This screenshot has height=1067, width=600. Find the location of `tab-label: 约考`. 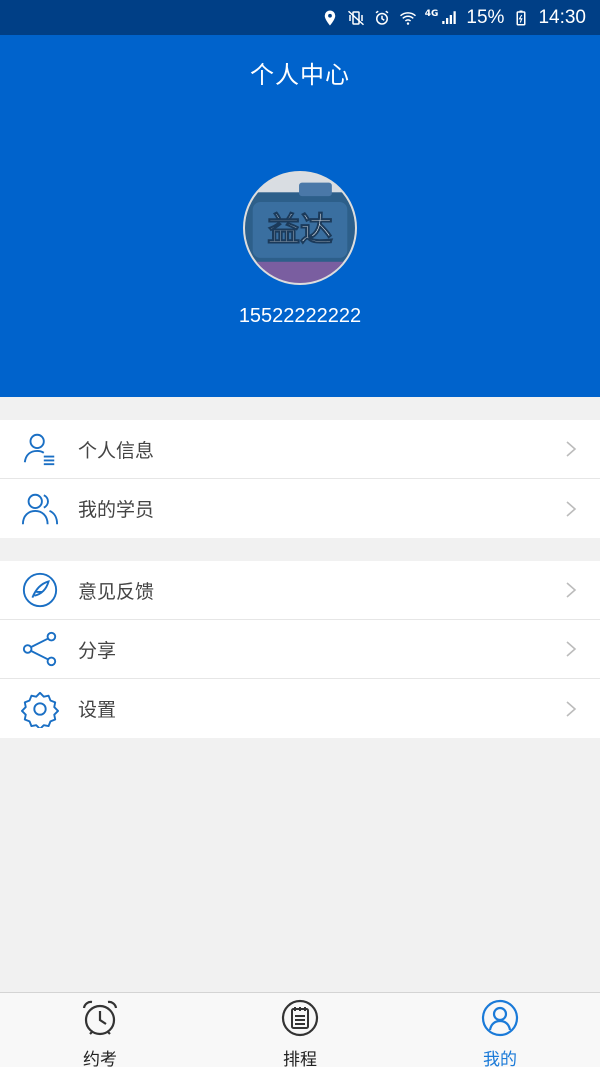

tab-label: 约考 is located at coordinates (100, 1058).